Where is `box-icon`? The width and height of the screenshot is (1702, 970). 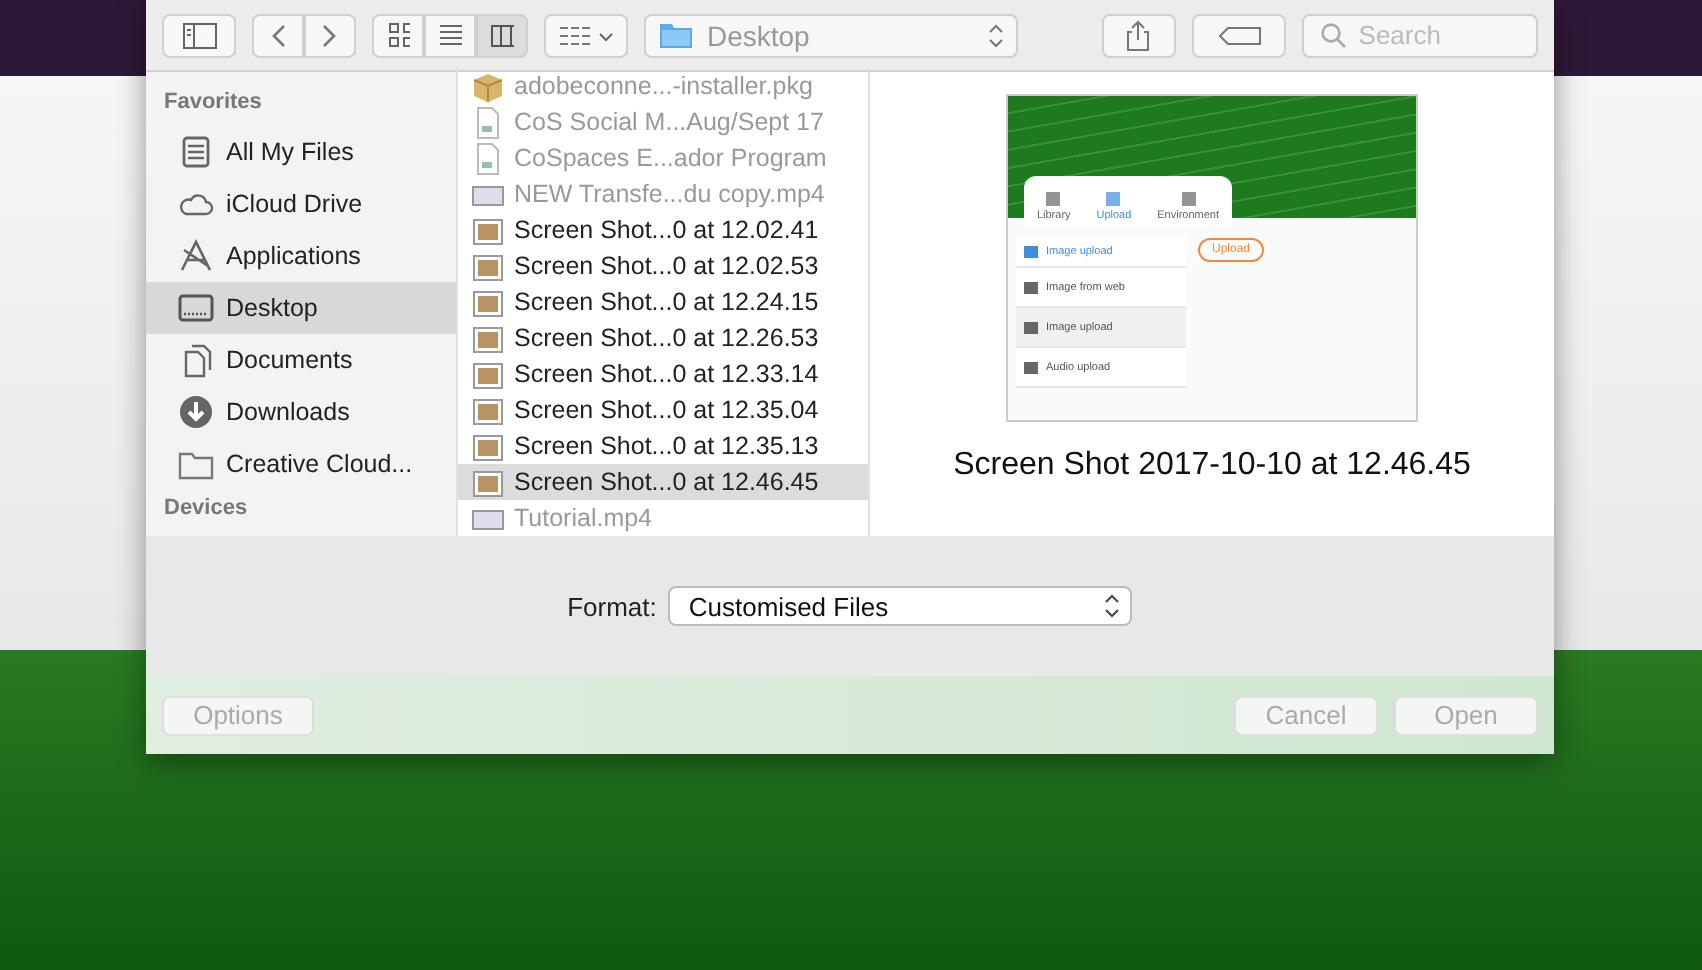
box-icon is located at coordinates (488, 86).